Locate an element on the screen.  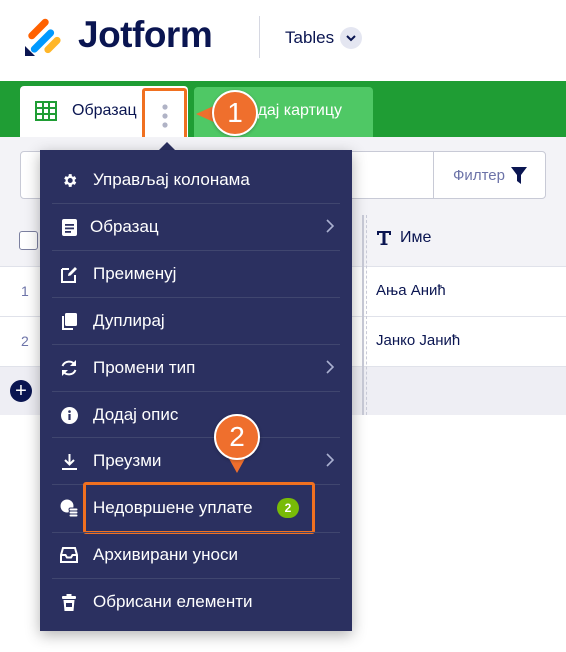
menu-item-duplicate: Дуплирај is located at coordinates (196, 321).